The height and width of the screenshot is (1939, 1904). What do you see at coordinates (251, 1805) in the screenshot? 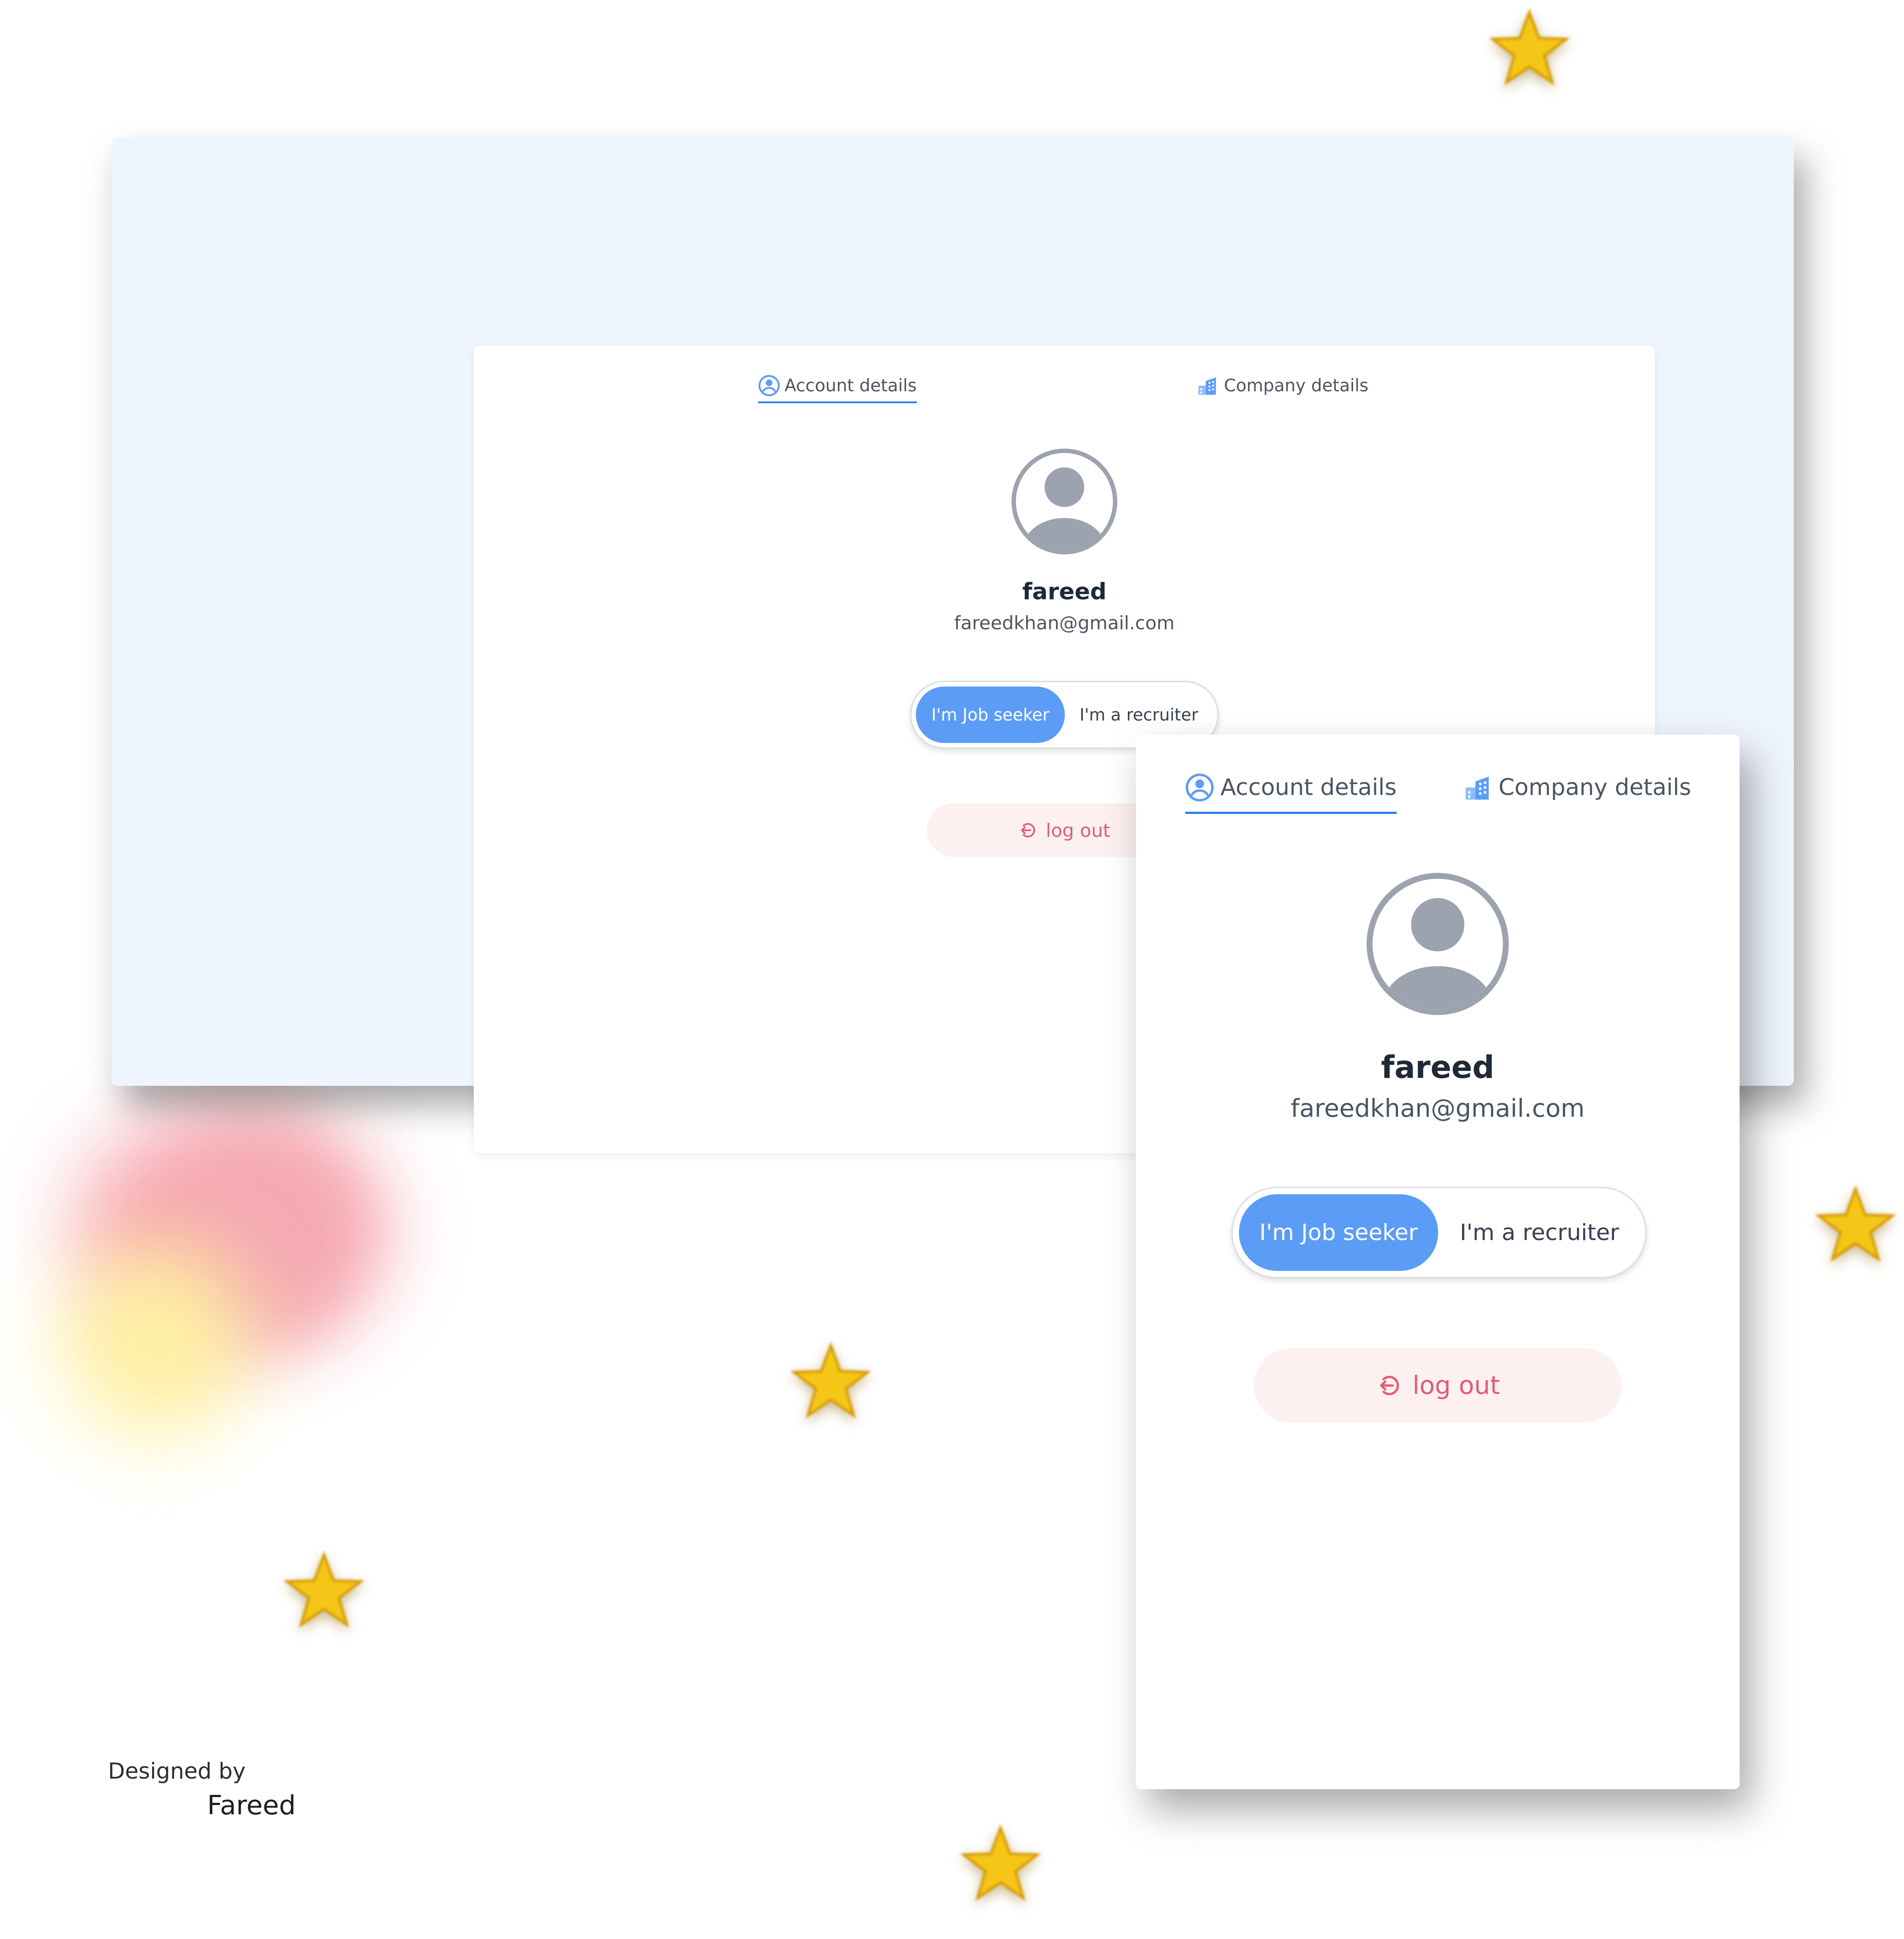
I see `designer-name: Fareed` at bounding box center [251, 1805].